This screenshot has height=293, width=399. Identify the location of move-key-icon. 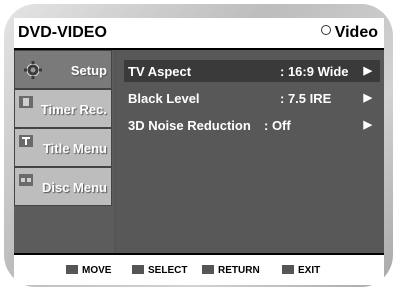
(72, 269).